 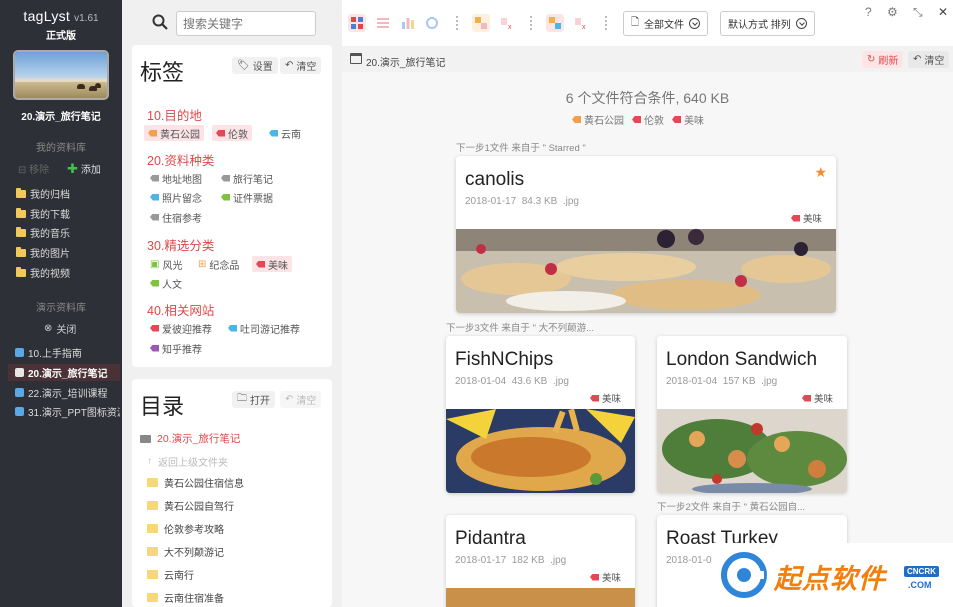 What do you see at coordinates (43, 213) in the screenshot?
I see `sidebar-item-downloads: 我的下载` at bounding box center [43, 213].